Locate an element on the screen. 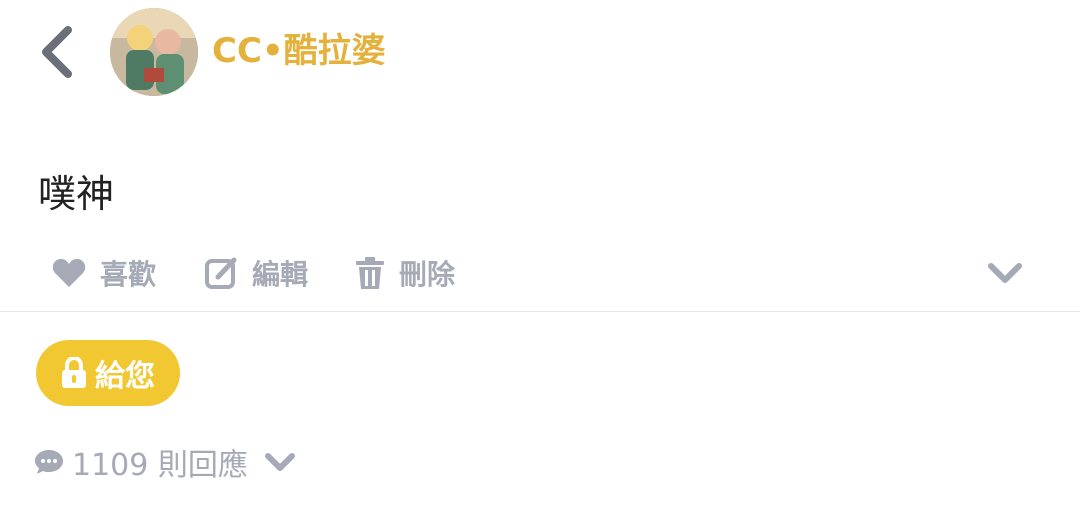 The height and width of the screenshot is (506, 1080). like-button: 喜歡 is located at coordinates (104, 273).